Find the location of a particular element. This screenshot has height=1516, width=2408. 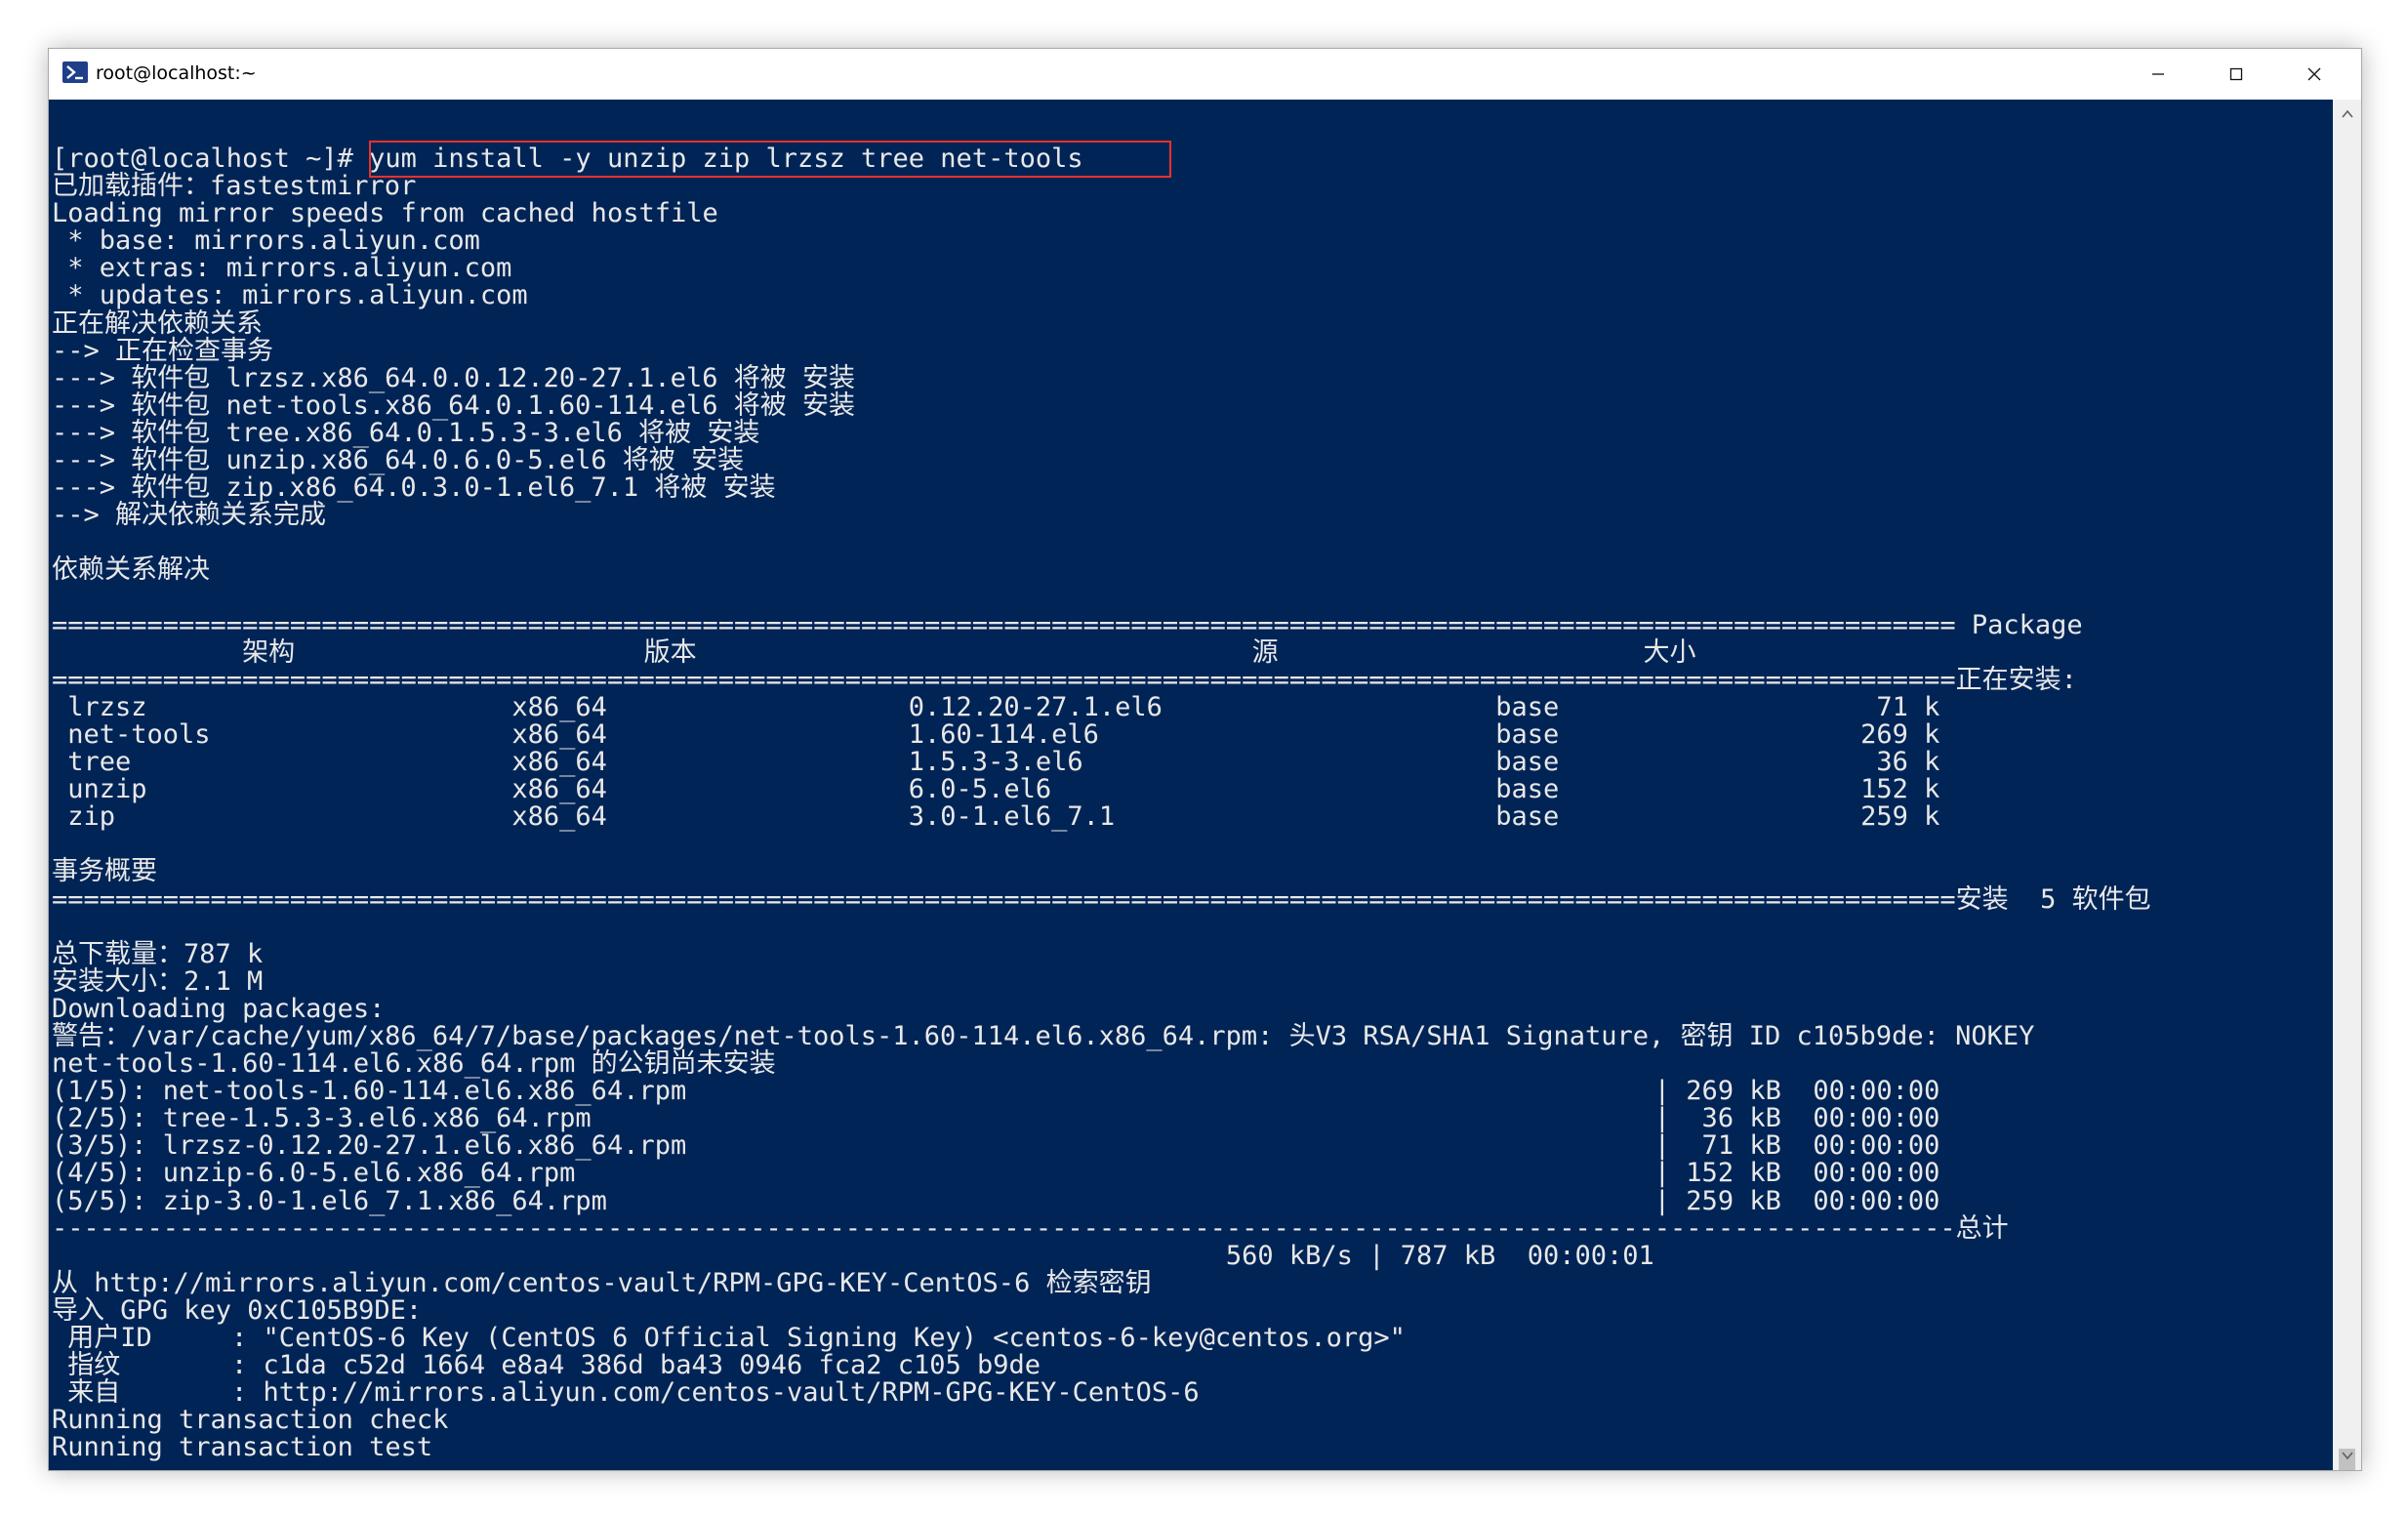

terminal-line: 安装大小：2.1 M is located at coordinates (158, 981).